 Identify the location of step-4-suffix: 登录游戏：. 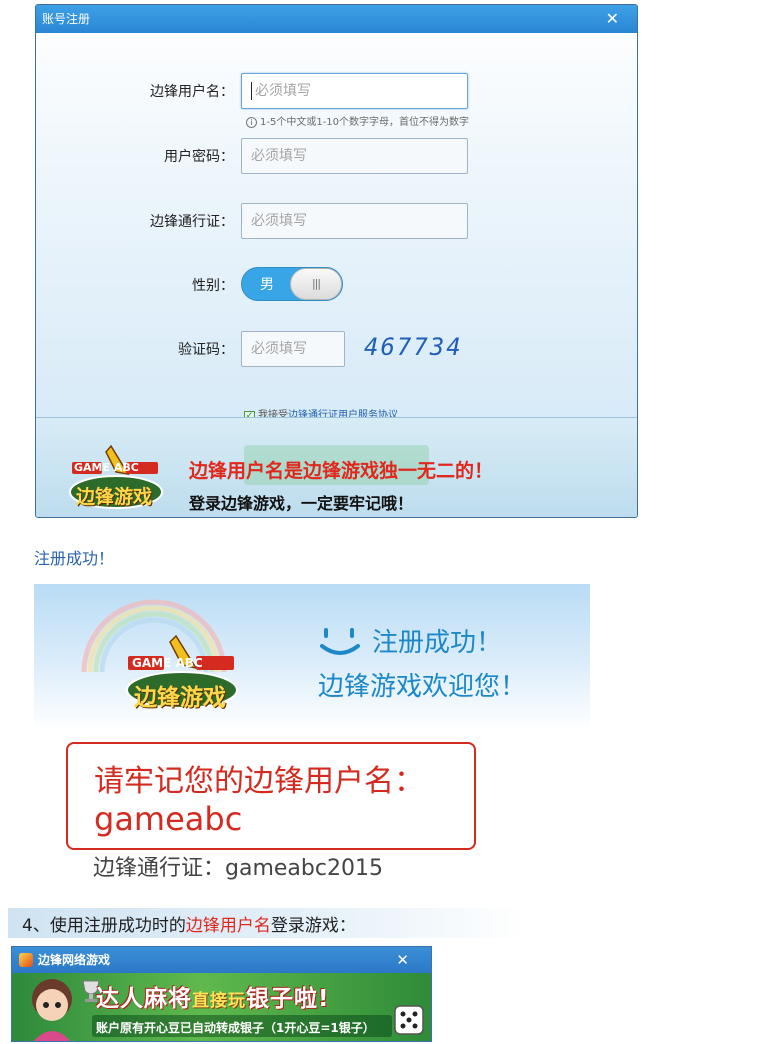
(313, 926).